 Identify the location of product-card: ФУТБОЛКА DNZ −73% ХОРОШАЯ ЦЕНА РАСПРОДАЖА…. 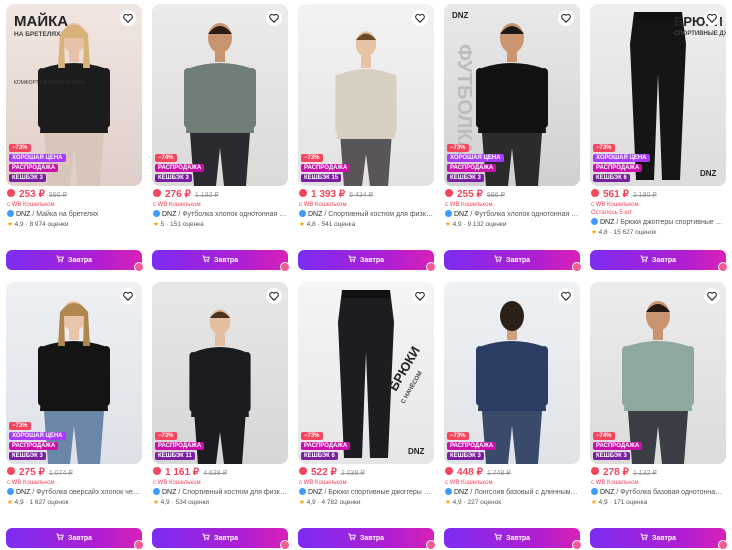
(513, 138).